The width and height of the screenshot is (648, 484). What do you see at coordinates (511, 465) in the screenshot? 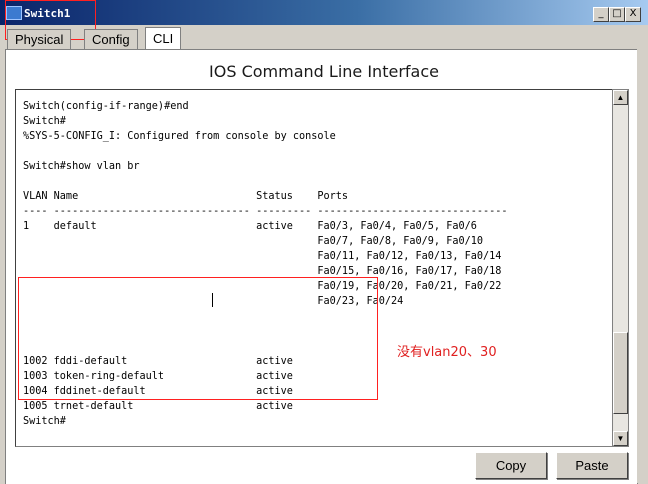
I see `copy-button: Copy` at bounding box center [511, 465].